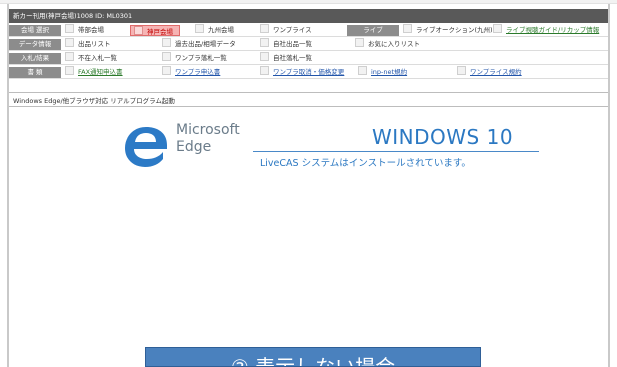 The width and height of the screenshot is (617, 367). Describe the element at coordinates (308, 98) in the screenshot. I see `program-launch-bar: Windows Edge/他ブラウザ対応 リアルプログラム起動` at that location.